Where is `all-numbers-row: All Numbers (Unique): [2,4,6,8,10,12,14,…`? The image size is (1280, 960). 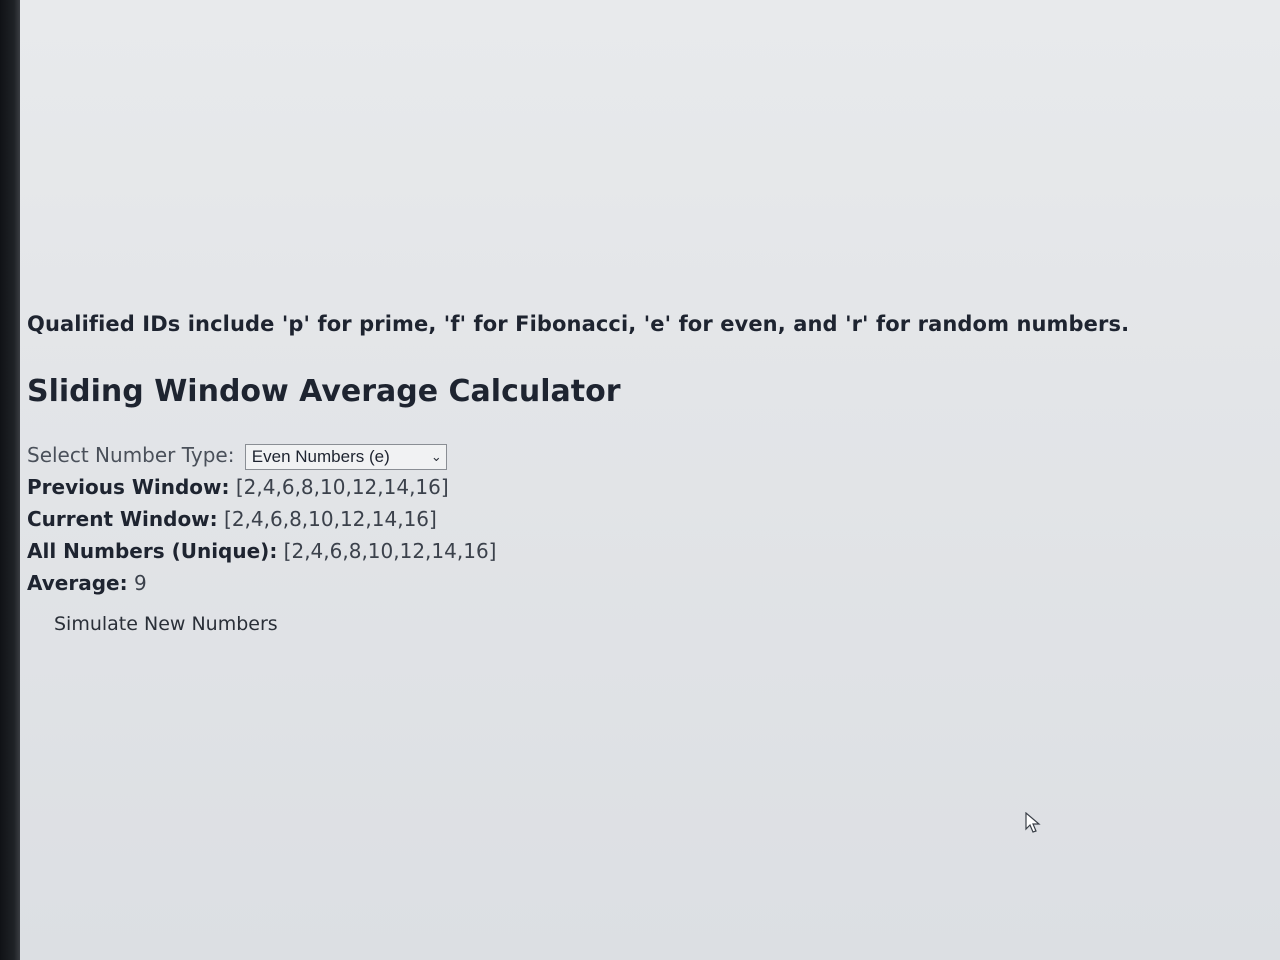 all-numbers-row: All Numbers (Unique): [2,4,6,8,10,12,14,… is located at coordinates (627, 551).